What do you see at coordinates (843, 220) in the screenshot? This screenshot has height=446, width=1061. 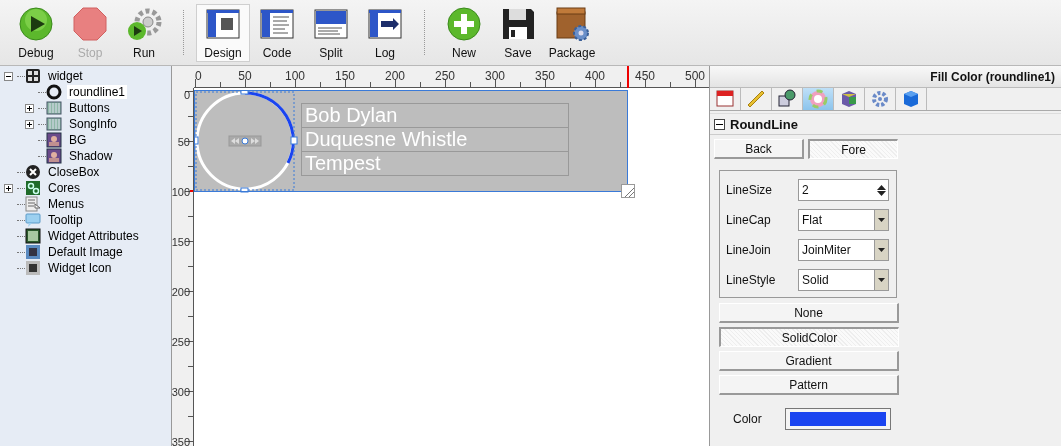 I see `dropdown: Flat` at bounding box center [843, 220].